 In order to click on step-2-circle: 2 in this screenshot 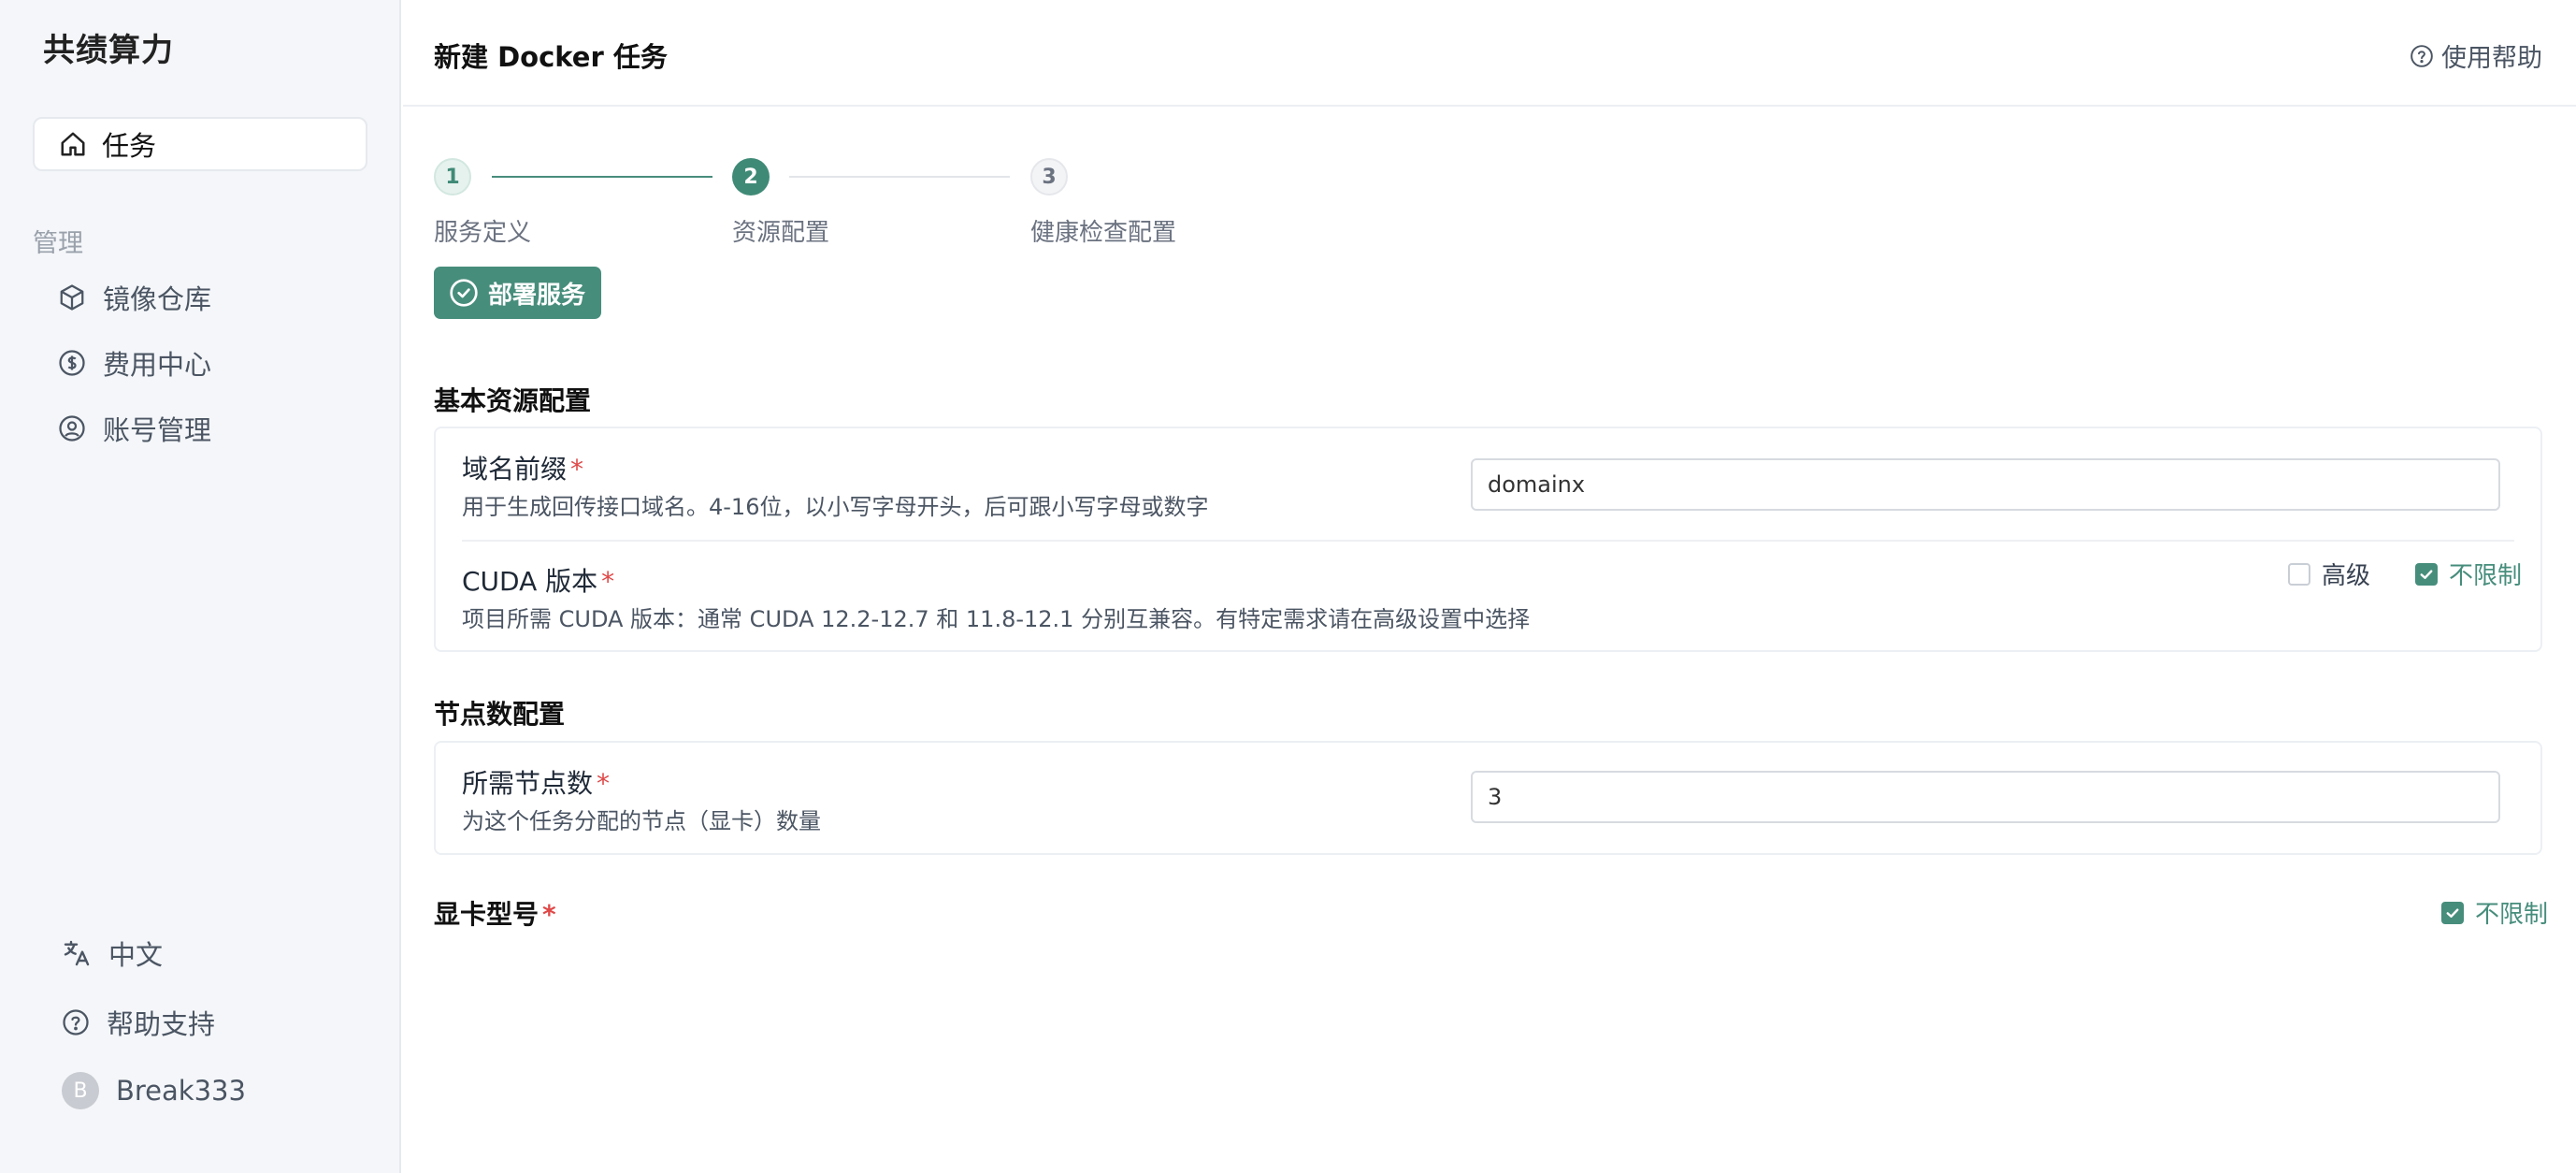, I will do `click(751, 177)`.